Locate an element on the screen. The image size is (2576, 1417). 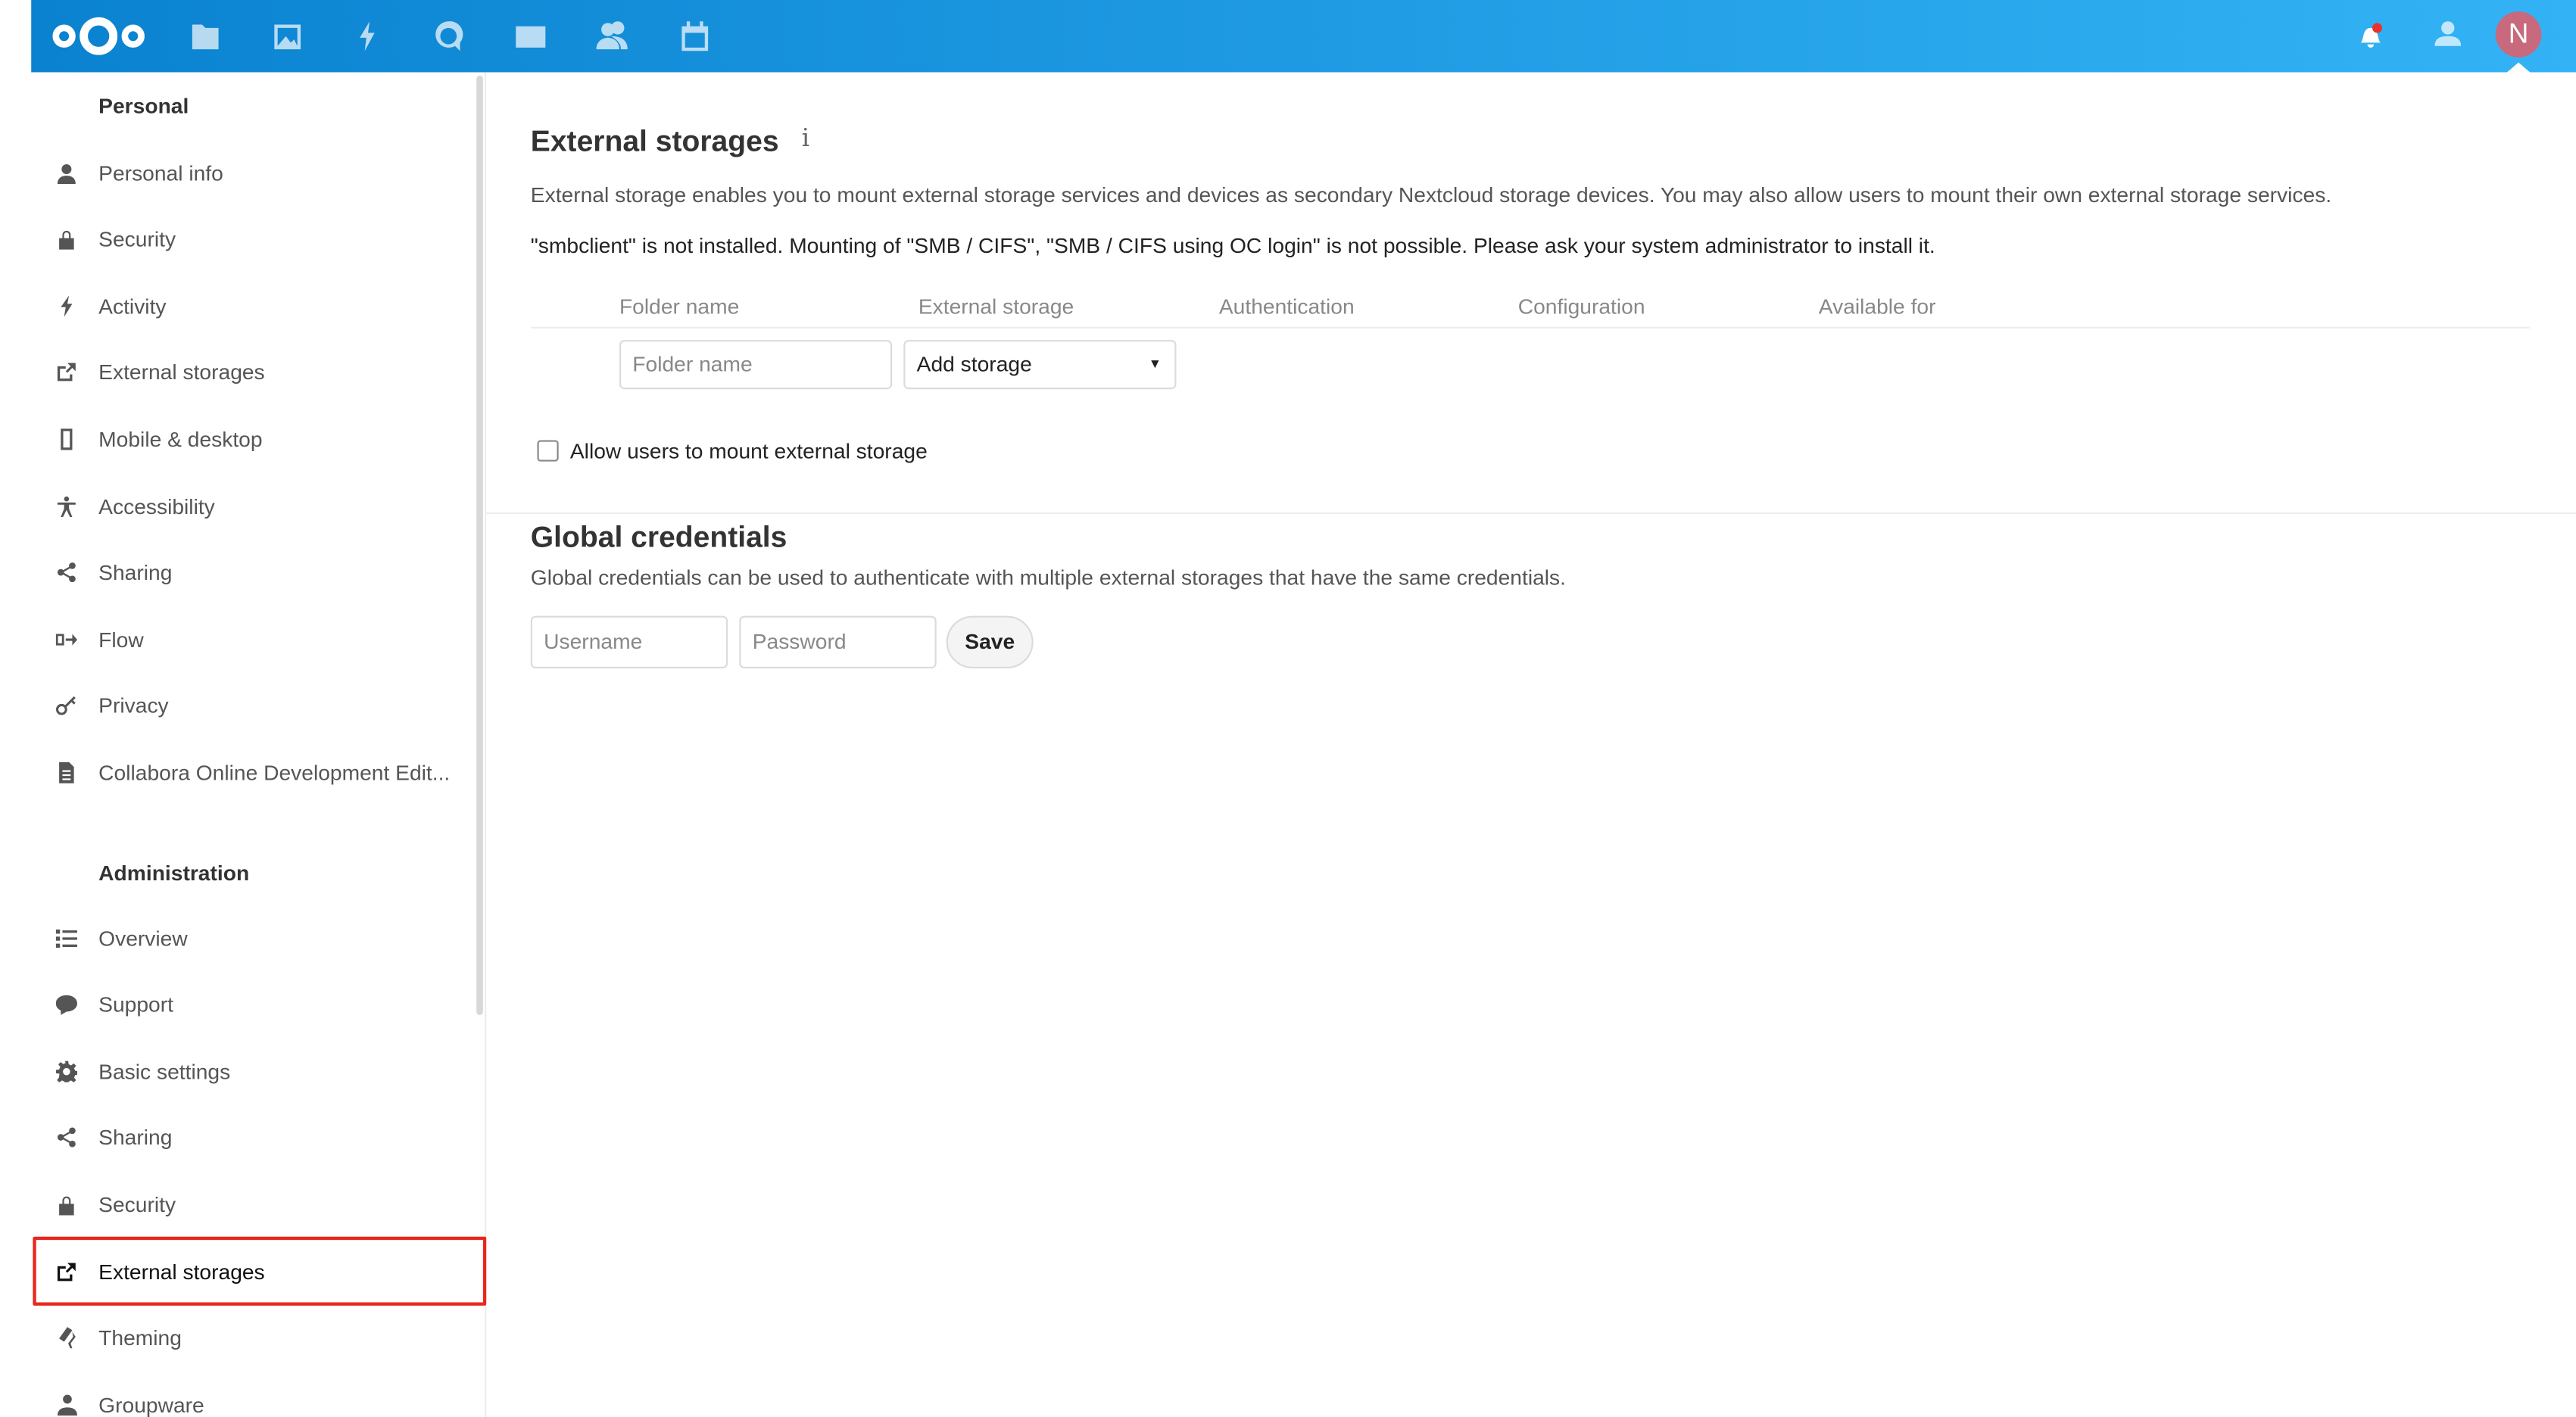
add-storage-select: Add storage ▼ is located at coordinates (1040, 365).